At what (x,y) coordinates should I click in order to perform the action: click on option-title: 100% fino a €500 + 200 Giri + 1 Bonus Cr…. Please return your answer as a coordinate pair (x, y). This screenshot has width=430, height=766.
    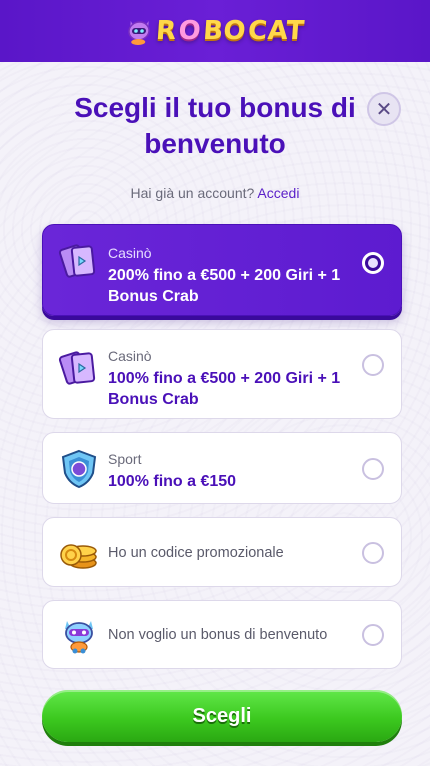
    Looking at the image, I should click on (224, 389).